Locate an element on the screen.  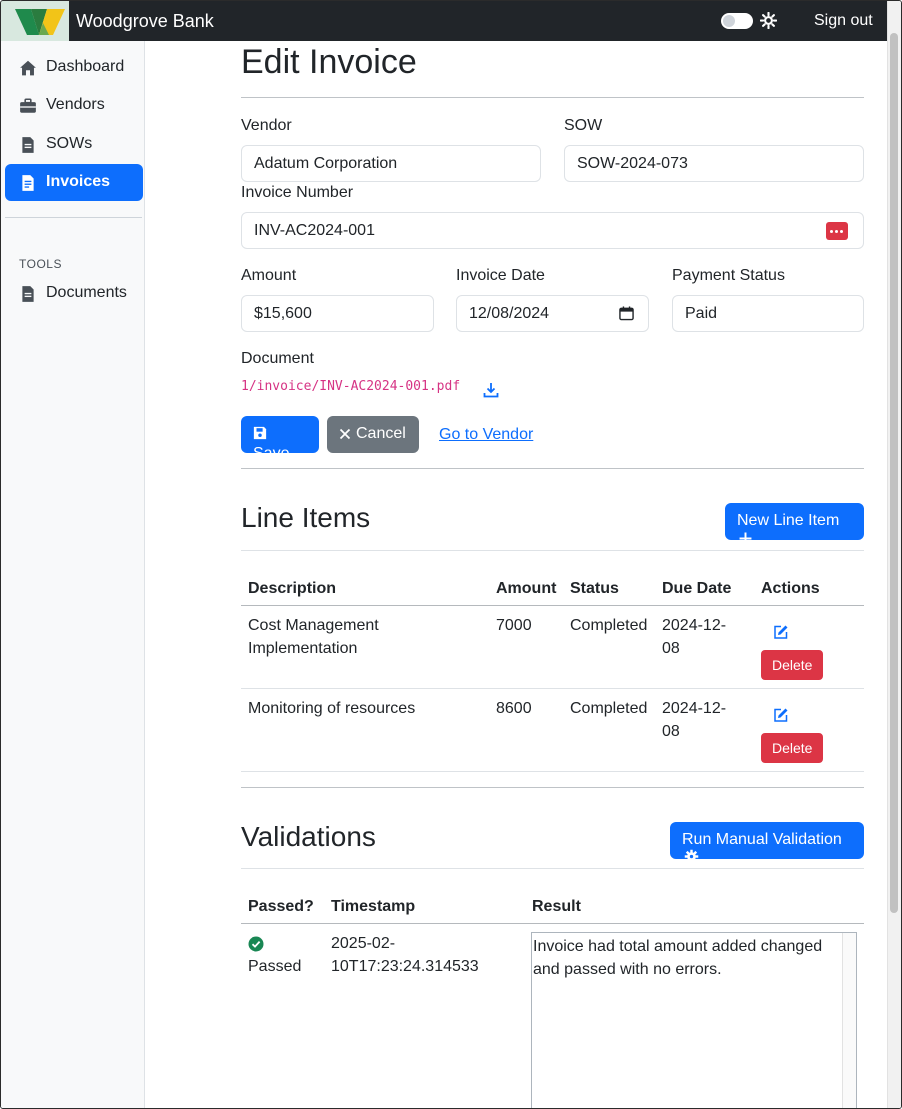
top-navbar: Woodgrove Bank Sign out is located at coordinates (444, 21).